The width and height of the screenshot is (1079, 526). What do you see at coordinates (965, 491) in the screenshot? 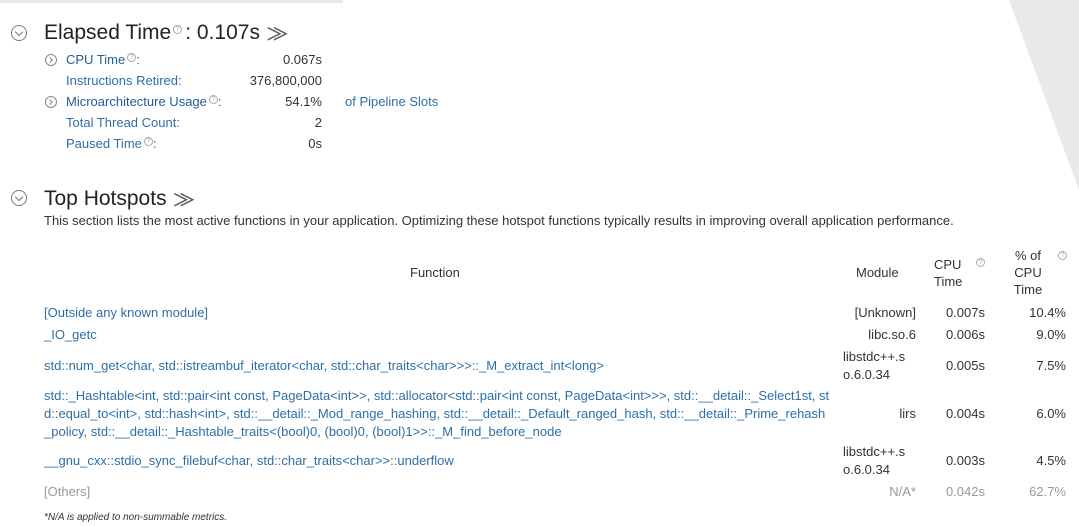
I see `table-row-cpu-time: 0.042s` at bounding box center [965, 491].